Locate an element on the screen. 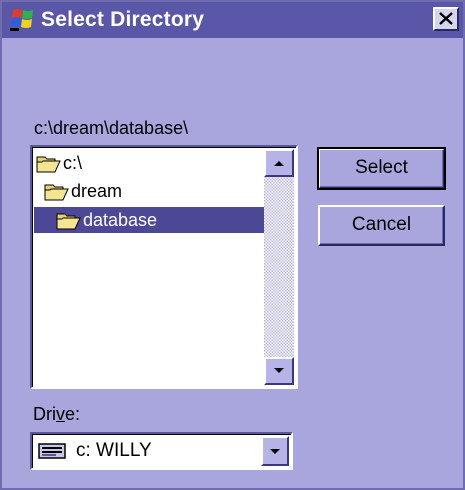 The width and height of the screenshot is (465, 490). arrow-up-icon is located at coordinates (279, 163).